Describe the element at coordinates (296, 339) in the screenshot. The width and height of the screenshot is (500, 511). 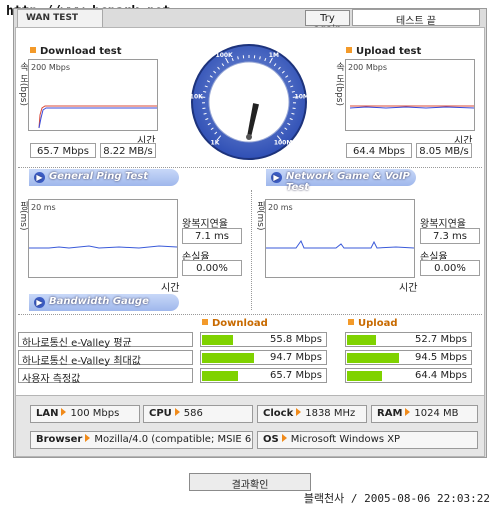
I see `gauge-bar-value: 55.8 Mbps` at that location.